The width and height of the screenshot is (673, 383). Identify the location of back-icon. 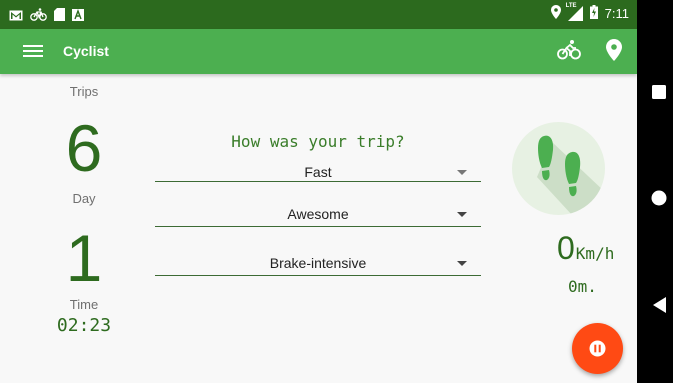
(659, 305).